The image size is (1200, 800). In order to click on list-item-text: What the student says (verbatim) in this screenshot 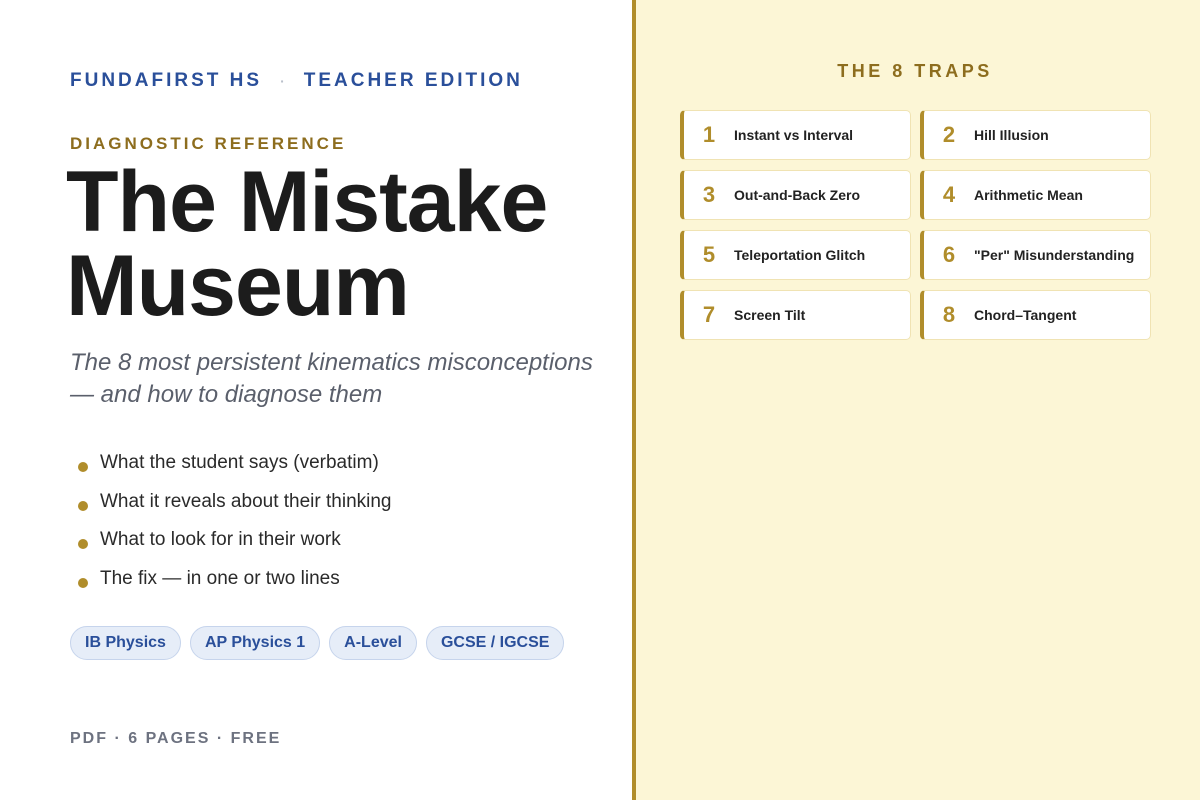, I will do `click(239, 463)`.